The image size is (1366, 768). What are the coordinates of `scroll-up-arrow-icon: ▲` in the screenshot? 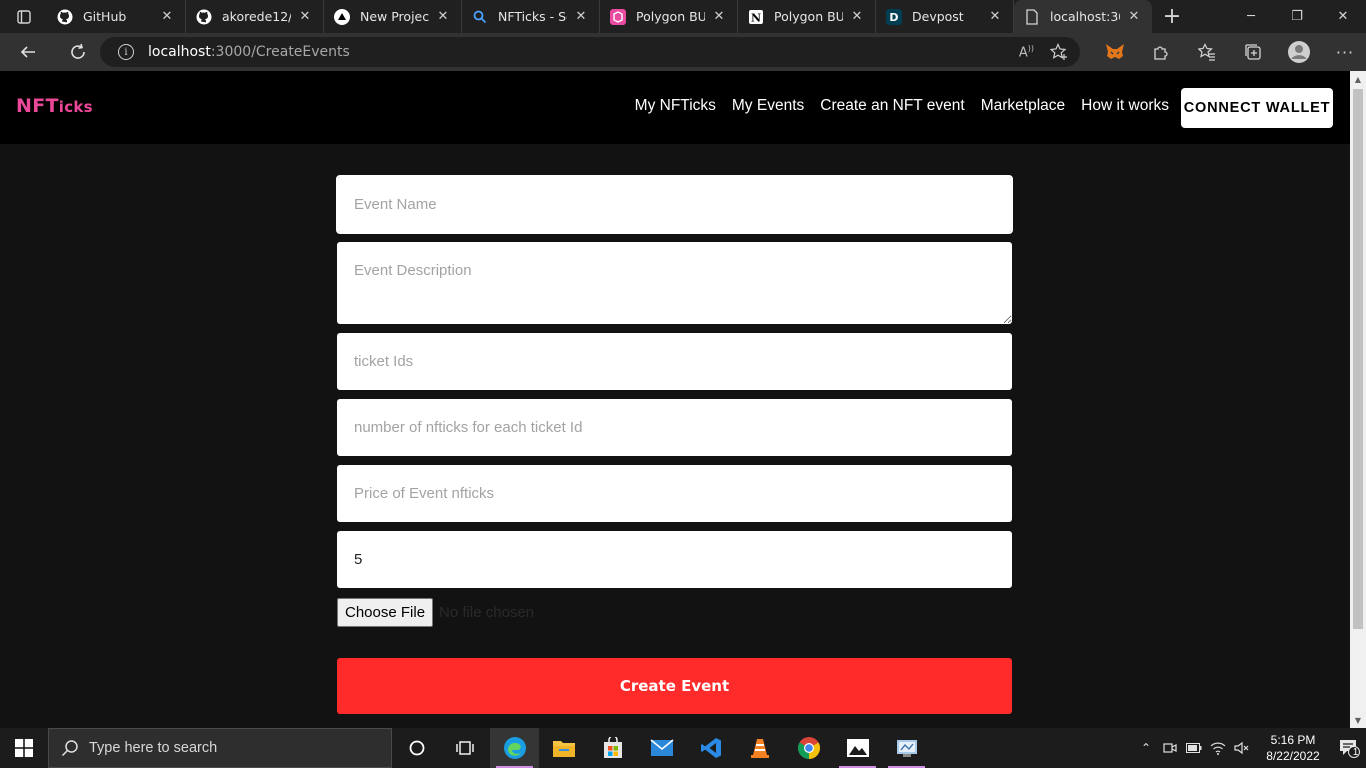 It's located at (1358, 79).